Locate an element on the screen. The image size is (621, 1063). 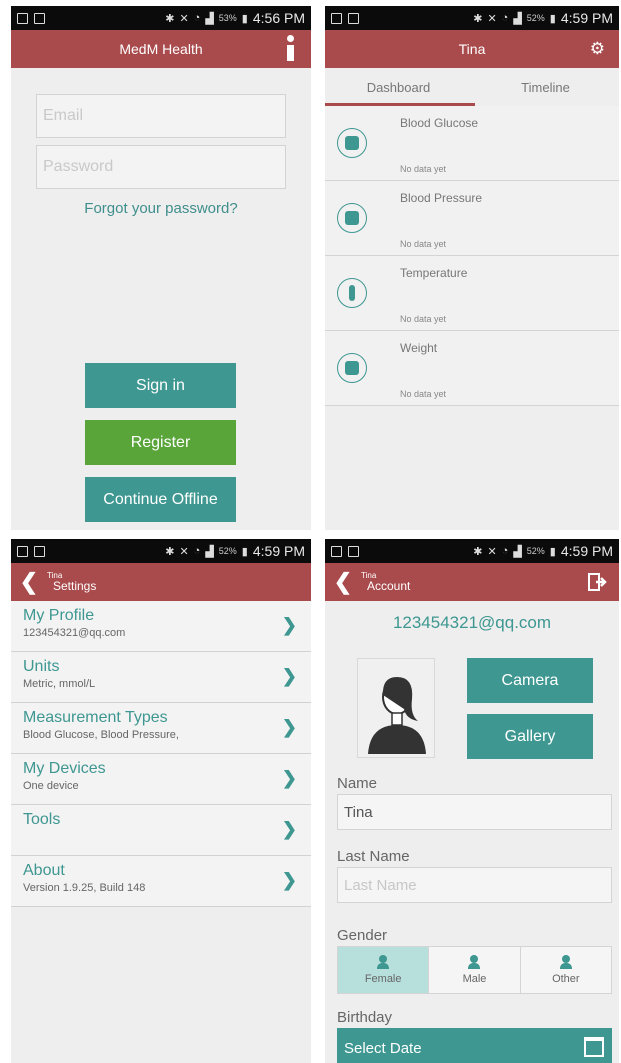
dashboard-item-blood-pressure: Blood Pressure No data yet is located at coordinates (472, 218).